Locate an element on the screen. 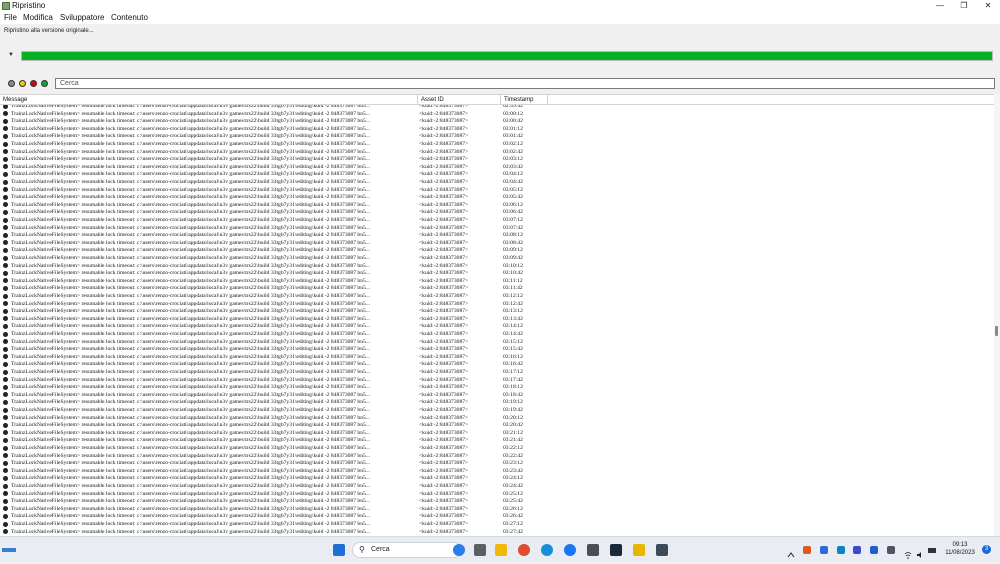  column-timestamp: Timestamp is located at coordinates (524, 100).